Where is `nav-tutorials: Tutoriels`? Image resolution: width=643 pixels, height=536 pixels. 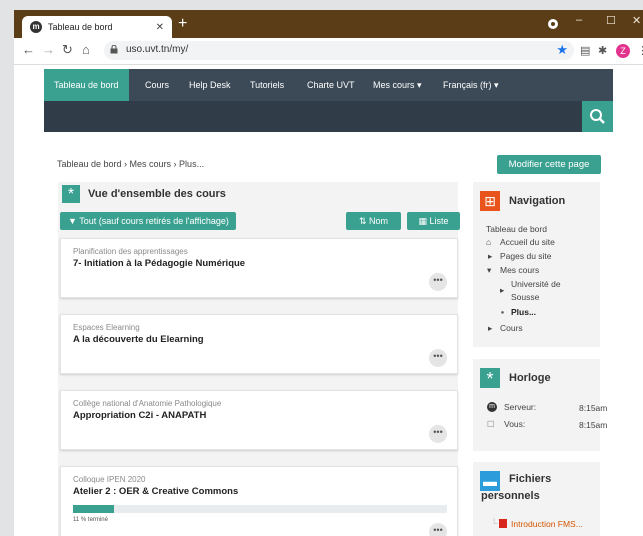
nav-tutorials: Tutoriels is located at coordinates (267, 85).